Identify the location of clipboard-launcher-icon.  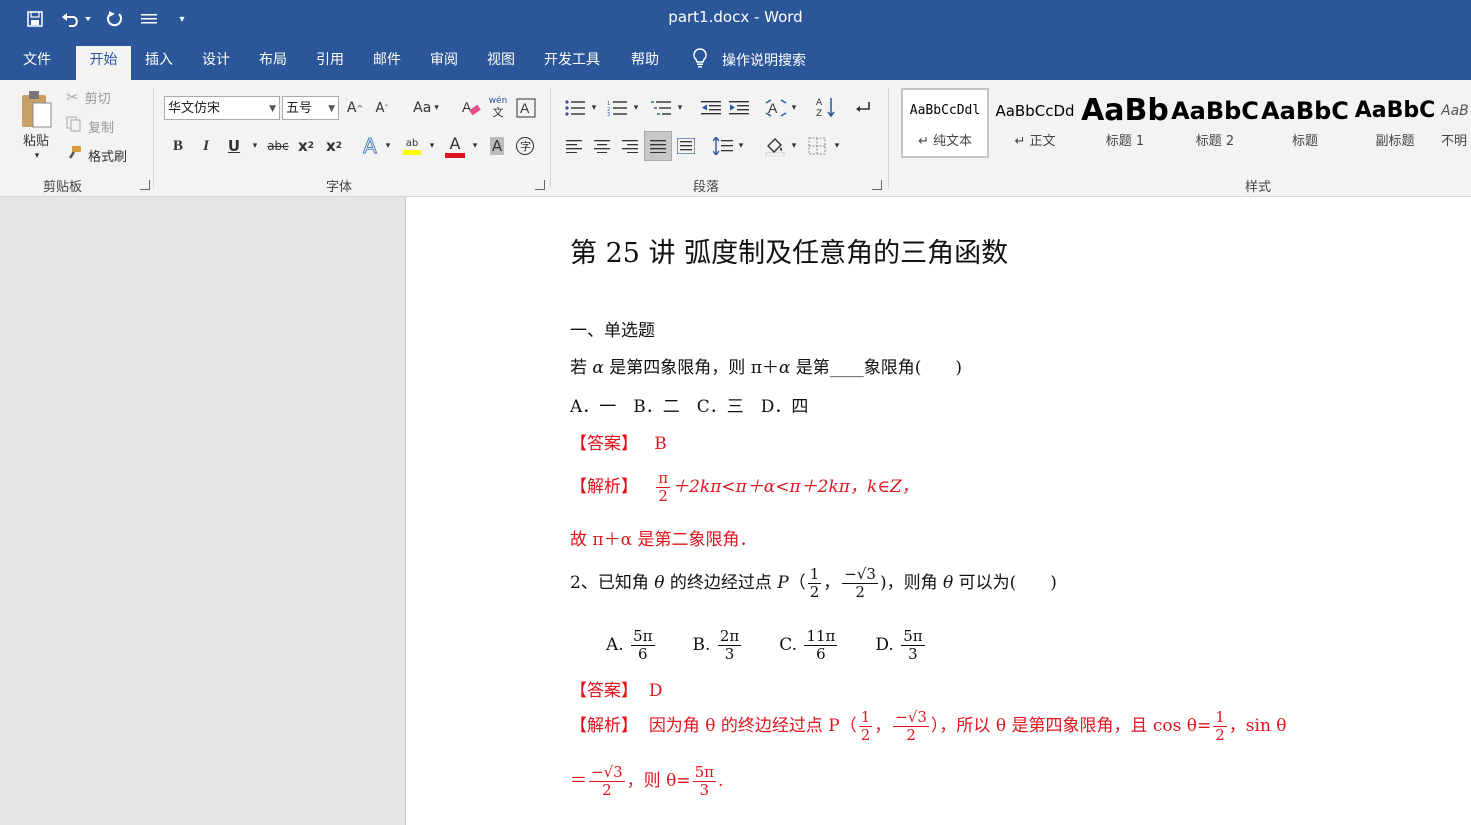
(145, 185).